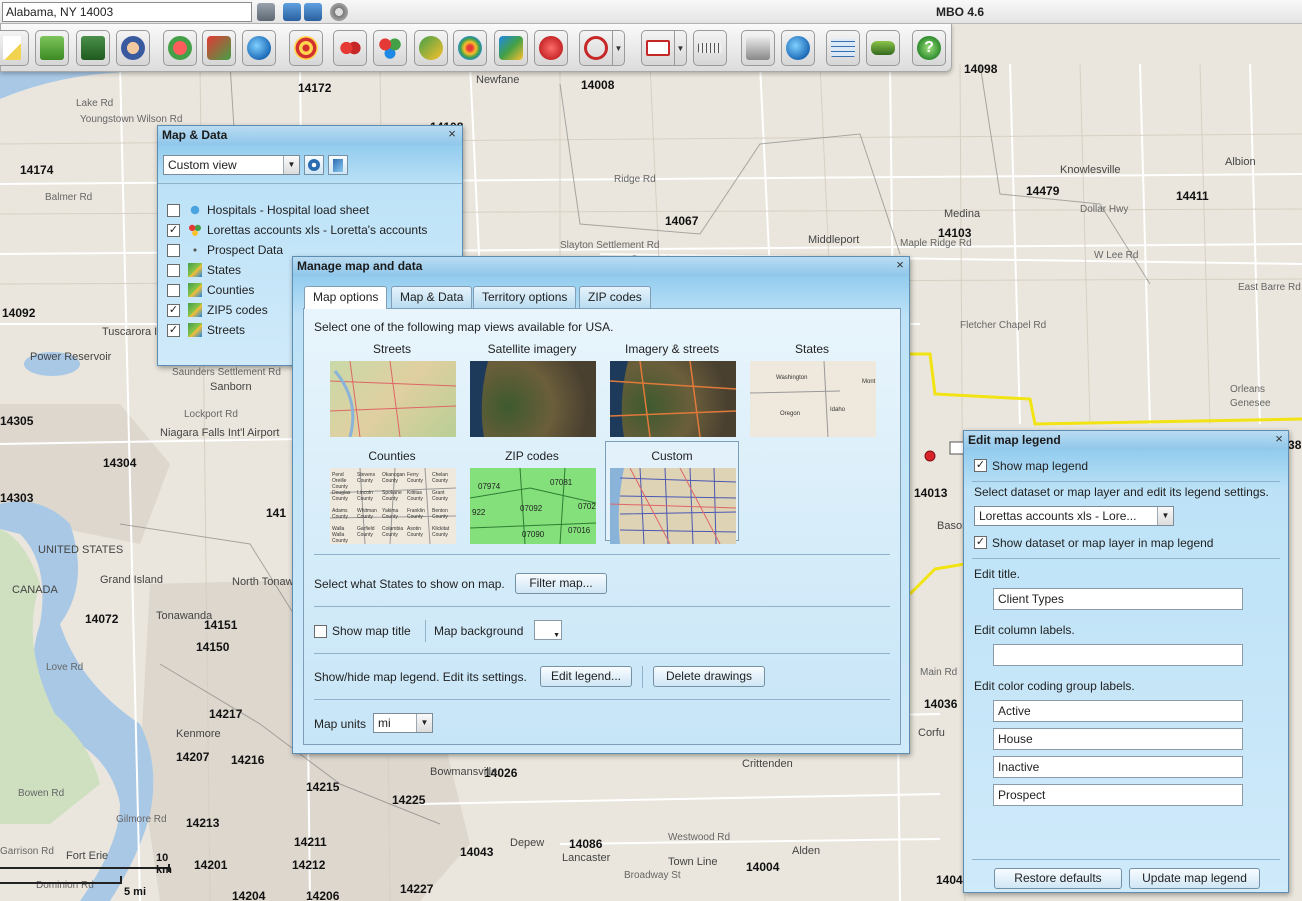 This screenshot has width=1302, height=901. What do you see at coordinates (1194, 878) in the screenshot?
I see `update-map-legend-button: Update map legend` at bounding box center [1194, 878].